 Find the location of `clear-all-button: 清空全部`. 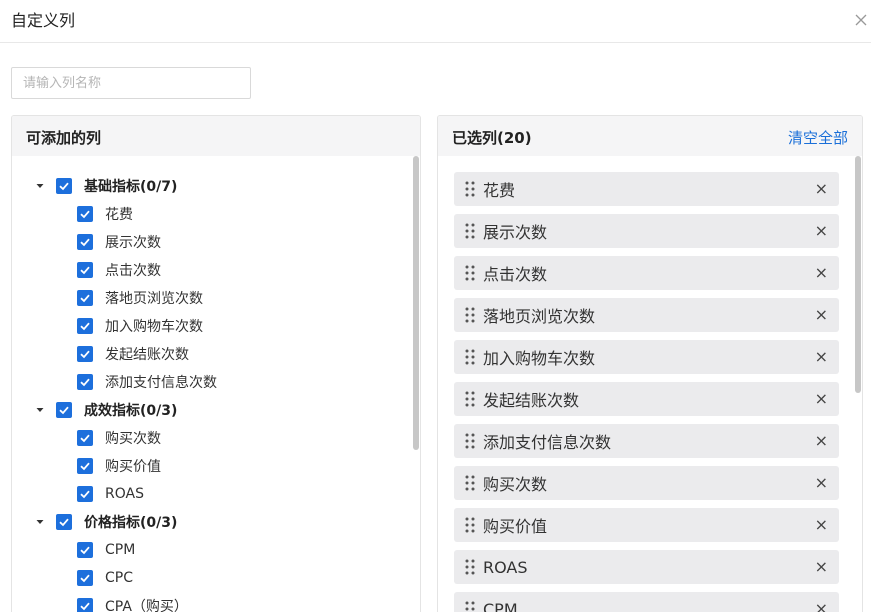

clear-all-button: 清空全部 is located at coordinates (818, 137).